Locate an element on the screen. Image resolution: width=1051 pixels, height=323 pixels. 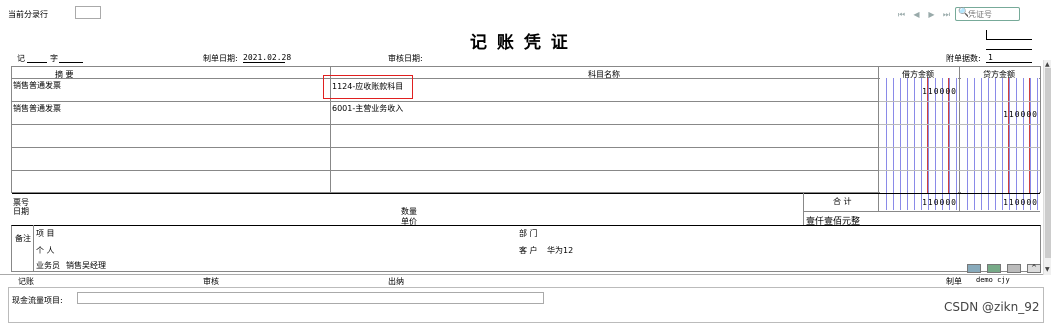
row-2-credit: 110000 is located at coordinates (999, 114).